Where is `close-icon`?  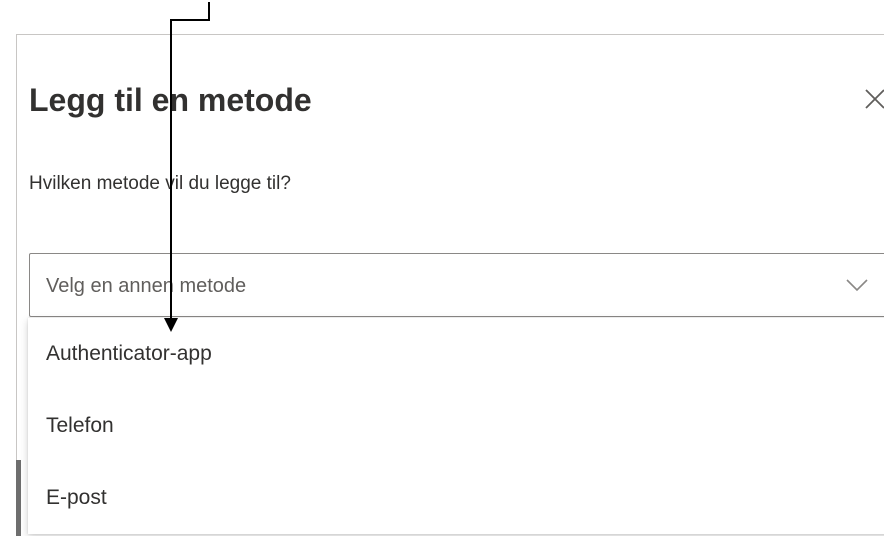
close-icon is located at coordinates (873, 99).